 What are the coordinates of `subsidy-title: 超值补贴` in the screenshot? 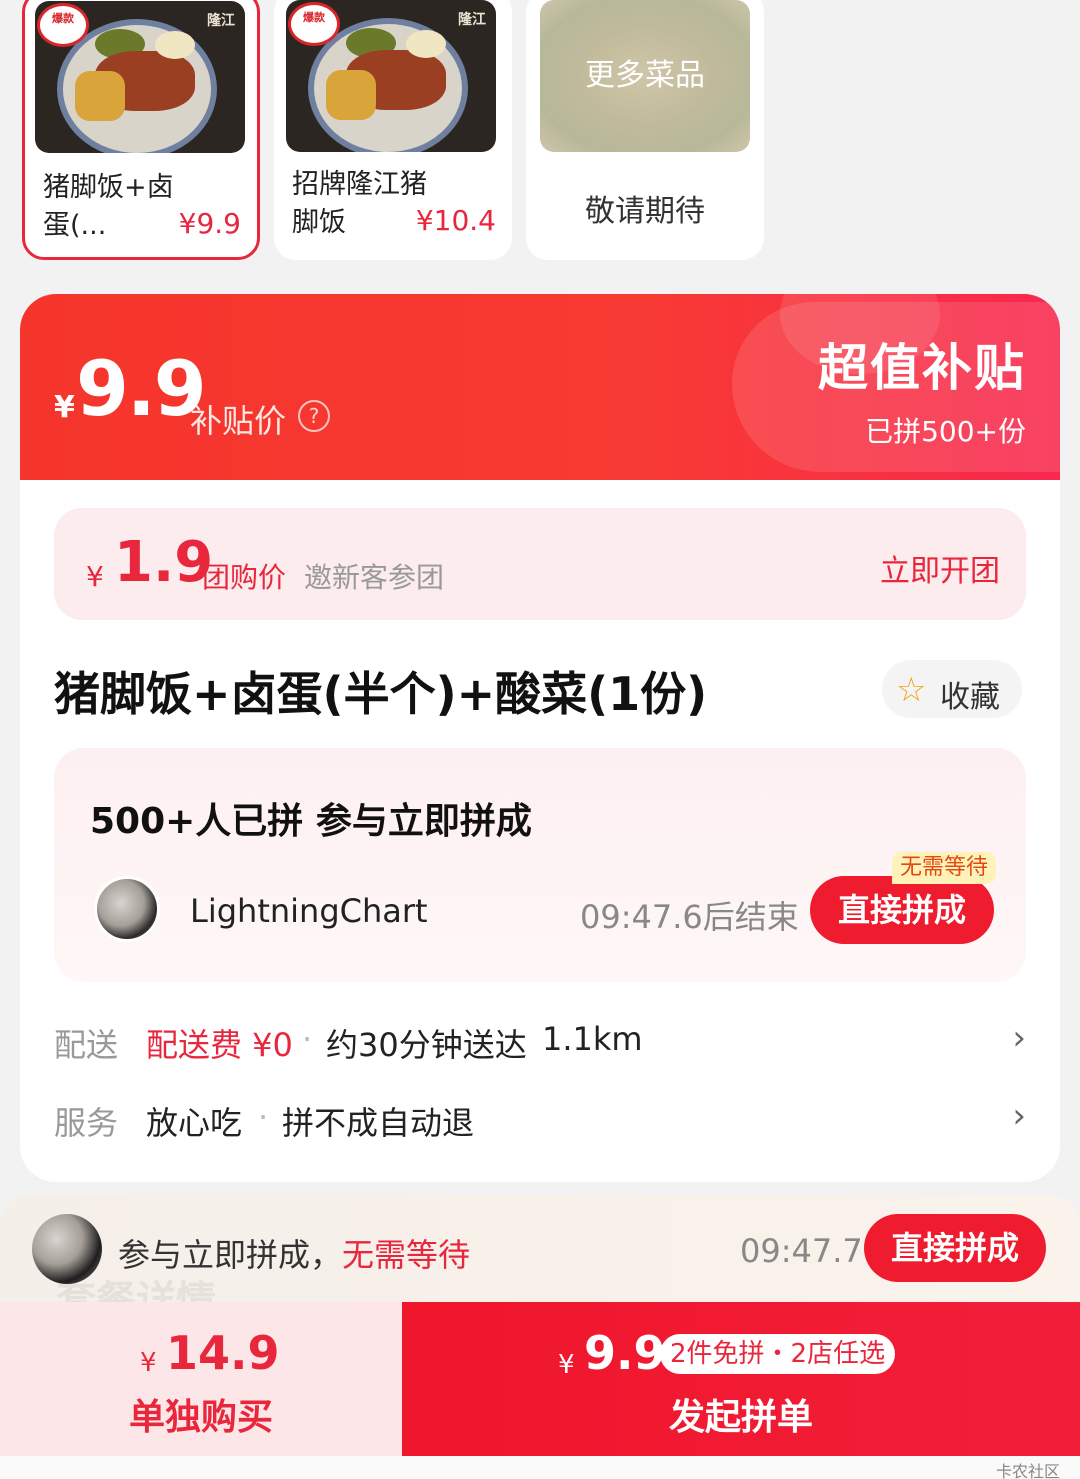 It's located at (922, 367).